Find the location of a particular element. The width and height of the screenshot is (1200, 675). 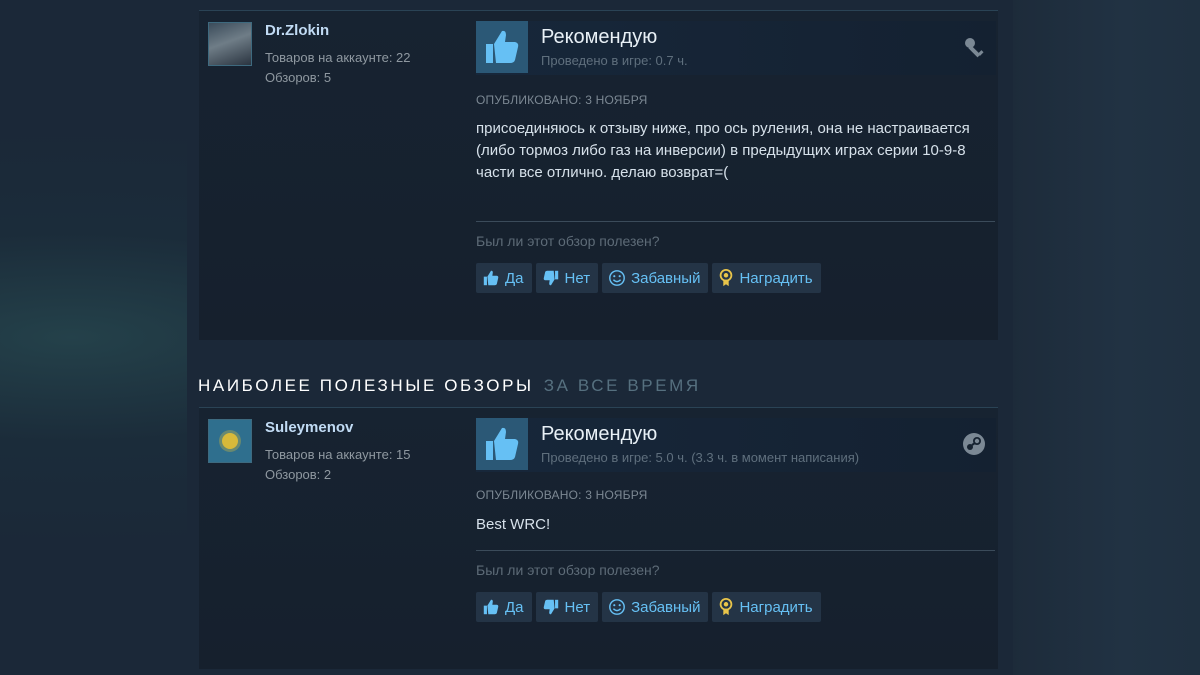

author-products: Товаров на аккаунте: 22 is located at coordinates (338, 58).